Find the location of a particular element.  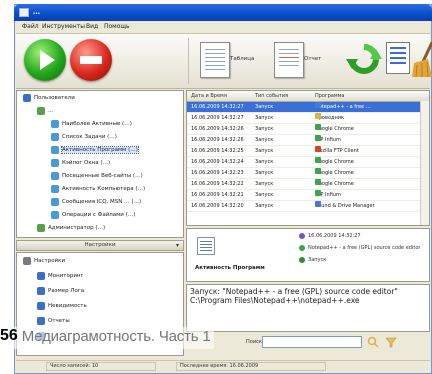

settings-tree-item: Невидимость is located at coordinates (62, 307).